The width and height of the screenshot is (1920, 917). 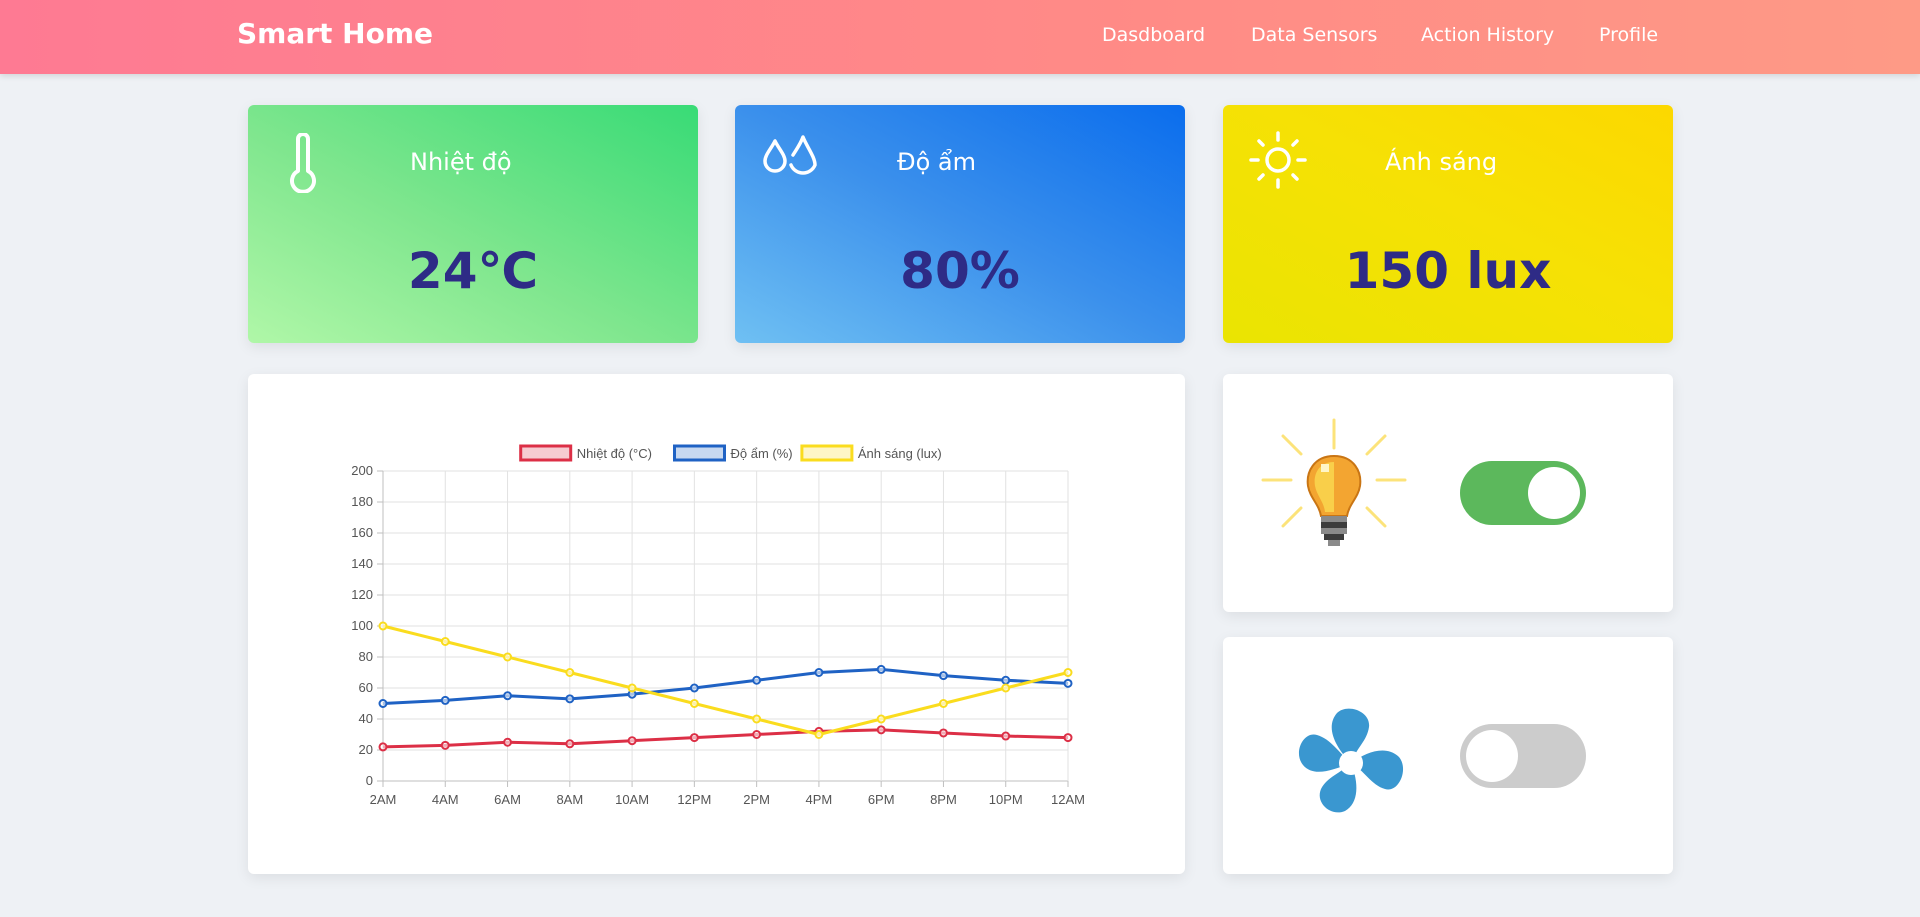 I want to click on x-tick-label: 4AM, so click(x=445, y=799).